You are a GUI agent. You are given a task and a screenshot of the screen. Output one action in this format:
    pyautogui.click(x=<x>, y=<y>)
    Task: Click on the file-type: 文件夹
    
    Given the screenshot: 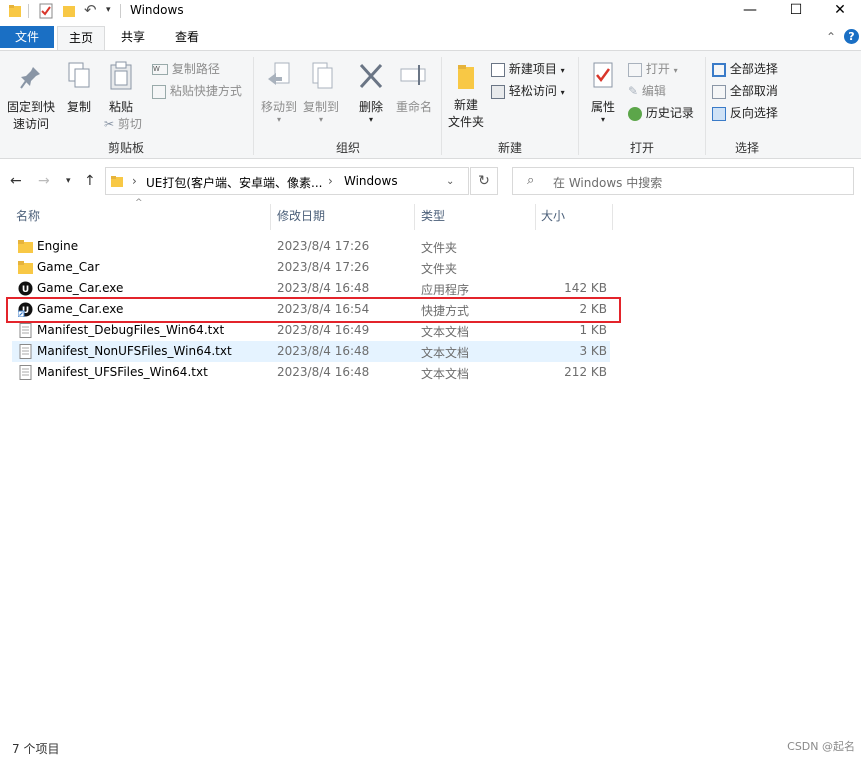 What is the action you would take?
    pyautogui.click(x=439, y=248)
    